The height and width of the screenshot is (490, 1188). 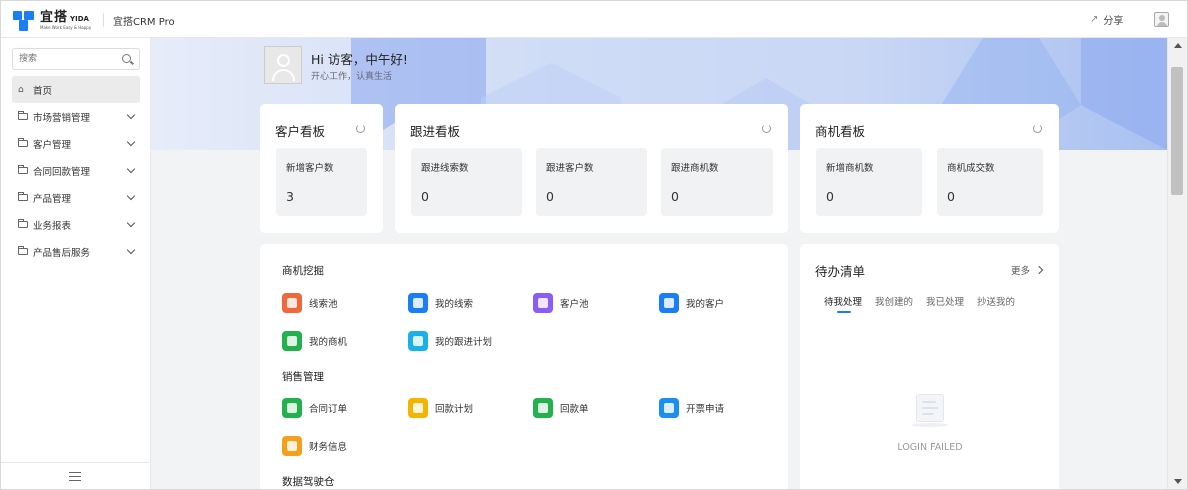 What do you see at coordinates (79, 18) in the screenshot?
I see `logo-badge: YIDA` at bounding box center [79, 18].